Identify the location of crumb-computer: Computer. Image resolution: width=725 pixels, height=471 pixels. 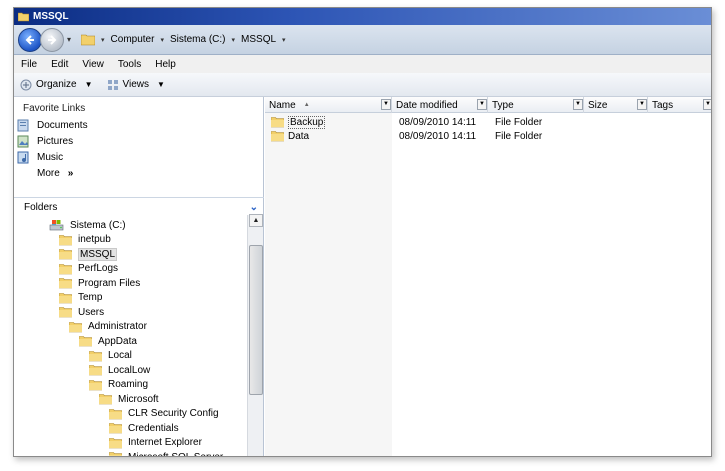
(133, 39).